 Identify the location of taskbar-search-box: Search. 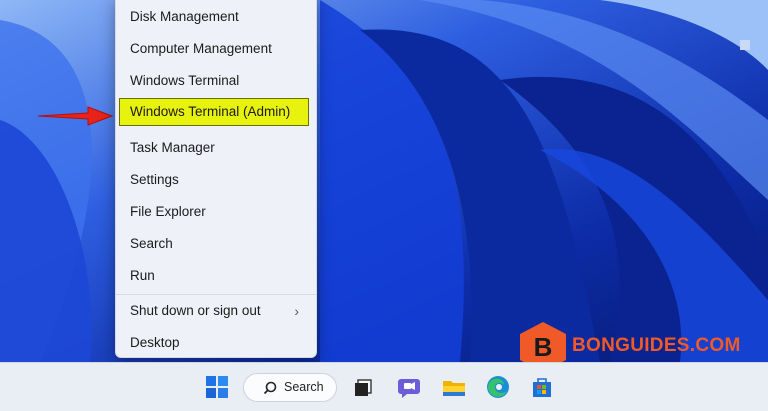
(290, 387).